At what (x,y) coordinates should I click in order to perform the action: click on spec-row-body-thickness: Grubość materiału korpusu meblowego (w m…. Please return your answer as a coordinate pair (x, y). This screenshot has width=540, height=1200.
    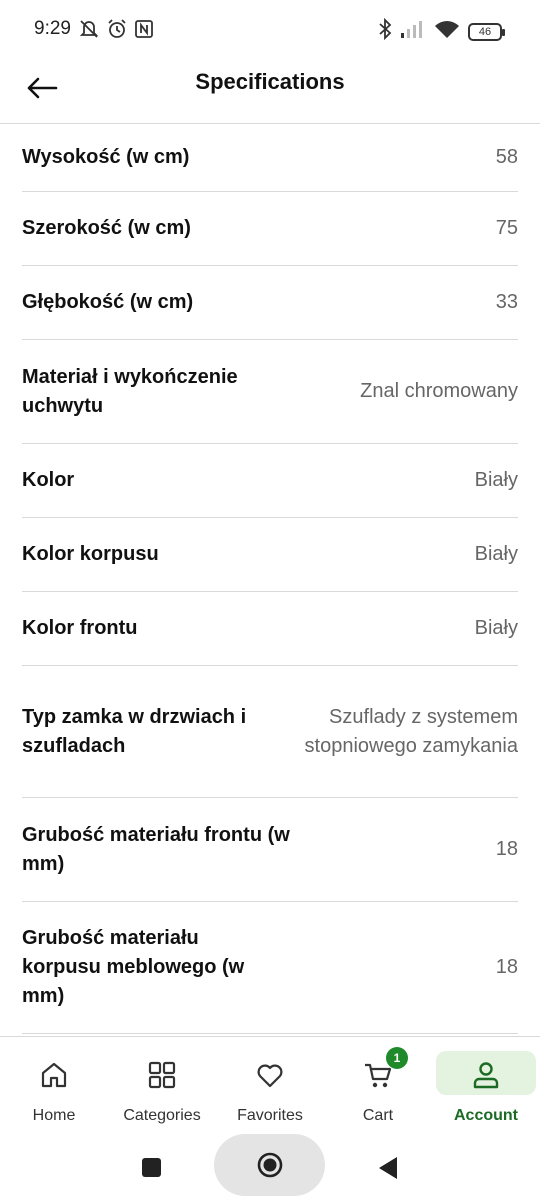
    Looking at the image, I should click on (270, 968).